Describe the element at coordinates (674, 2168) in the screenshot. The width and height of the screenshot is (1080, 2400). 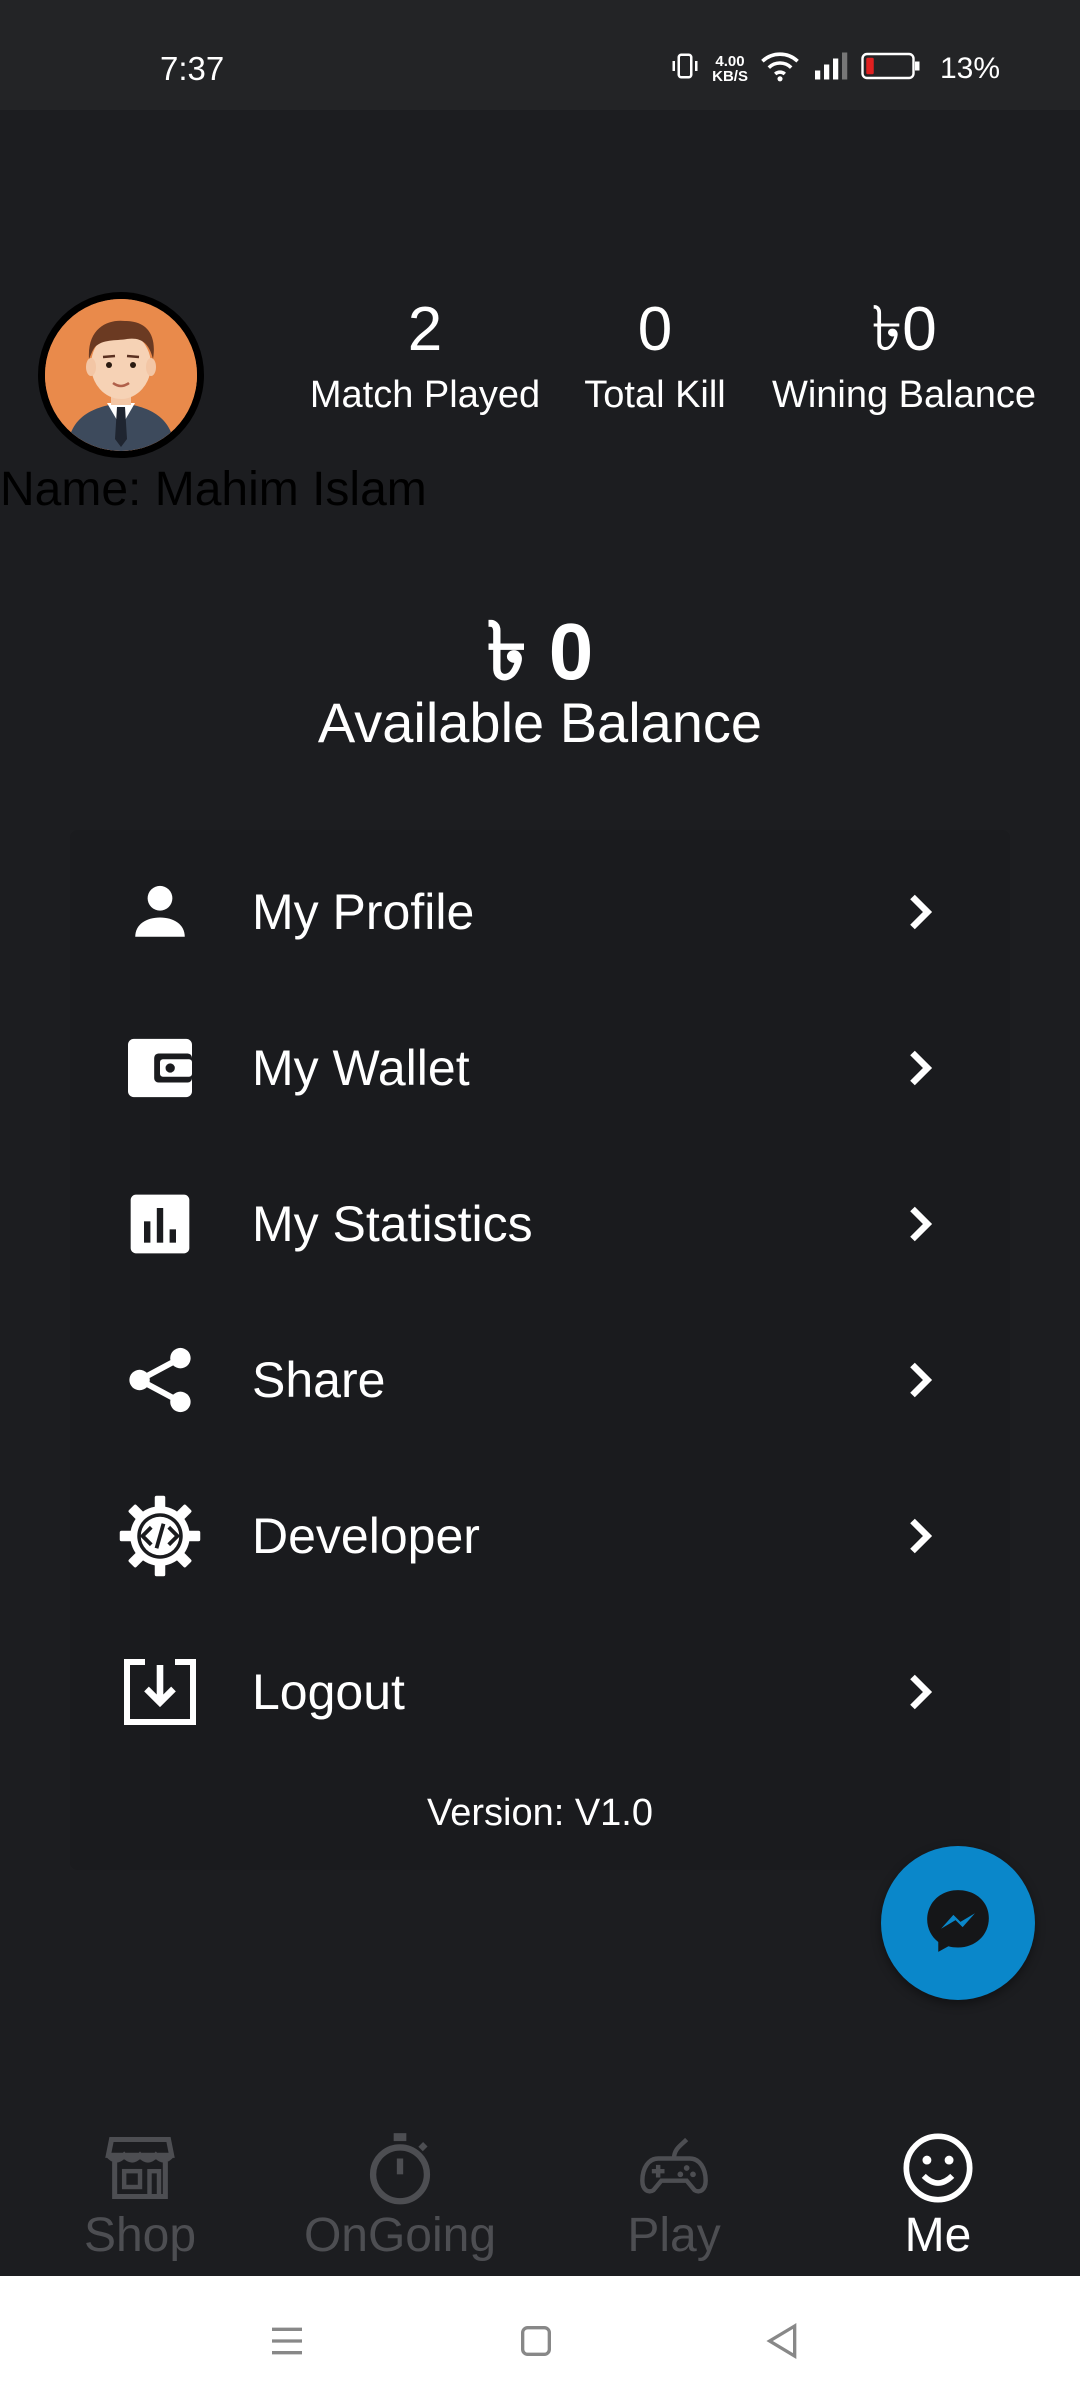
I see `gamepad-icon` at that location.